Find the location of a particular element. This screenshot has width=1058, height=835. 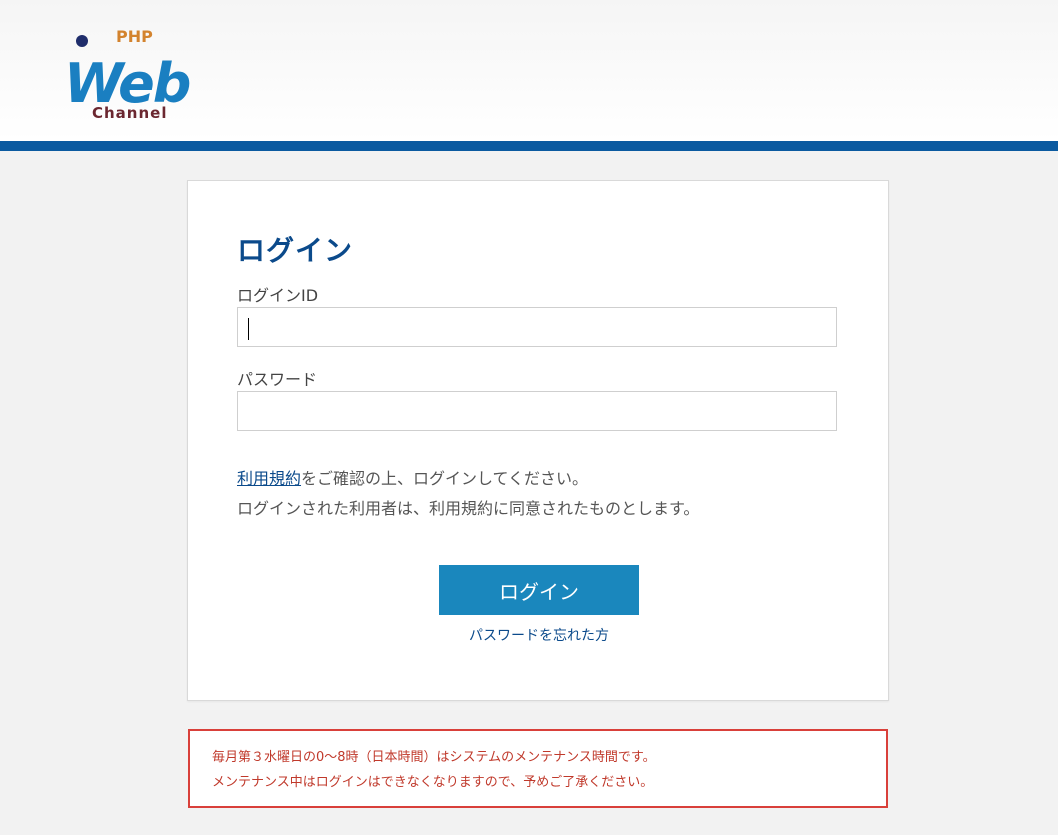

maintenance-line-2: メンテナンス中はログインはできなくなりますので、予めご了承ください。 is located at coordinates (433, 782).